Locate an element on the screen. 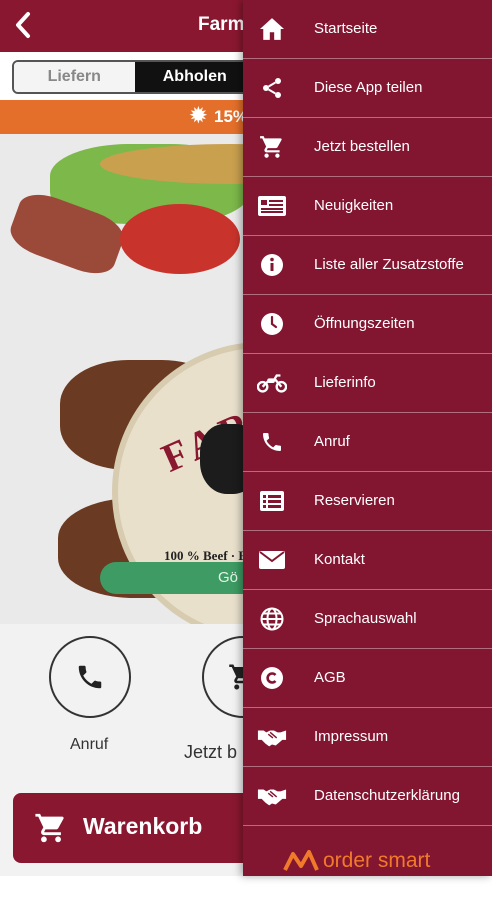 This screenshot has width=492, height=900. globe-icon is located at coordinates (272, 619).